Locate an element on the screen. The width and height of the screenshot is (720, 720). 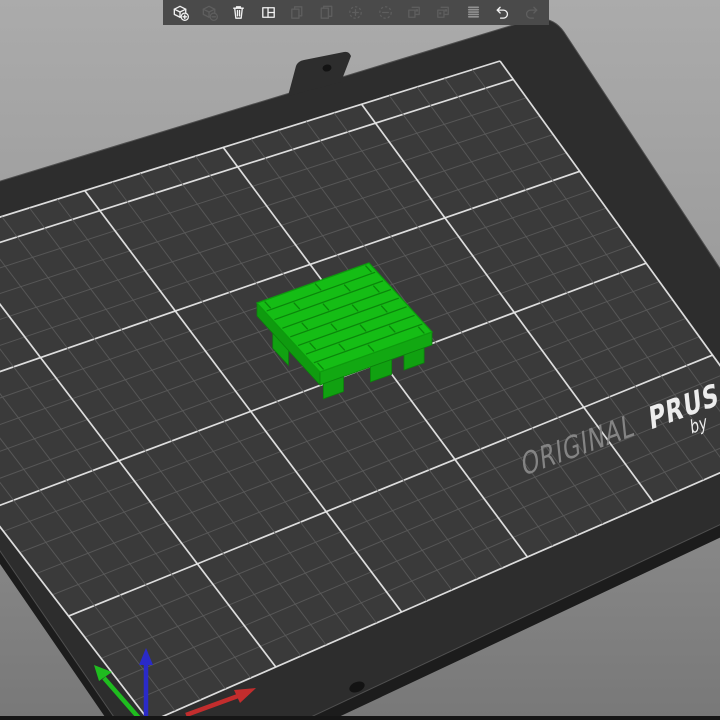
add-instance-button is located at coordinates (356, 12).